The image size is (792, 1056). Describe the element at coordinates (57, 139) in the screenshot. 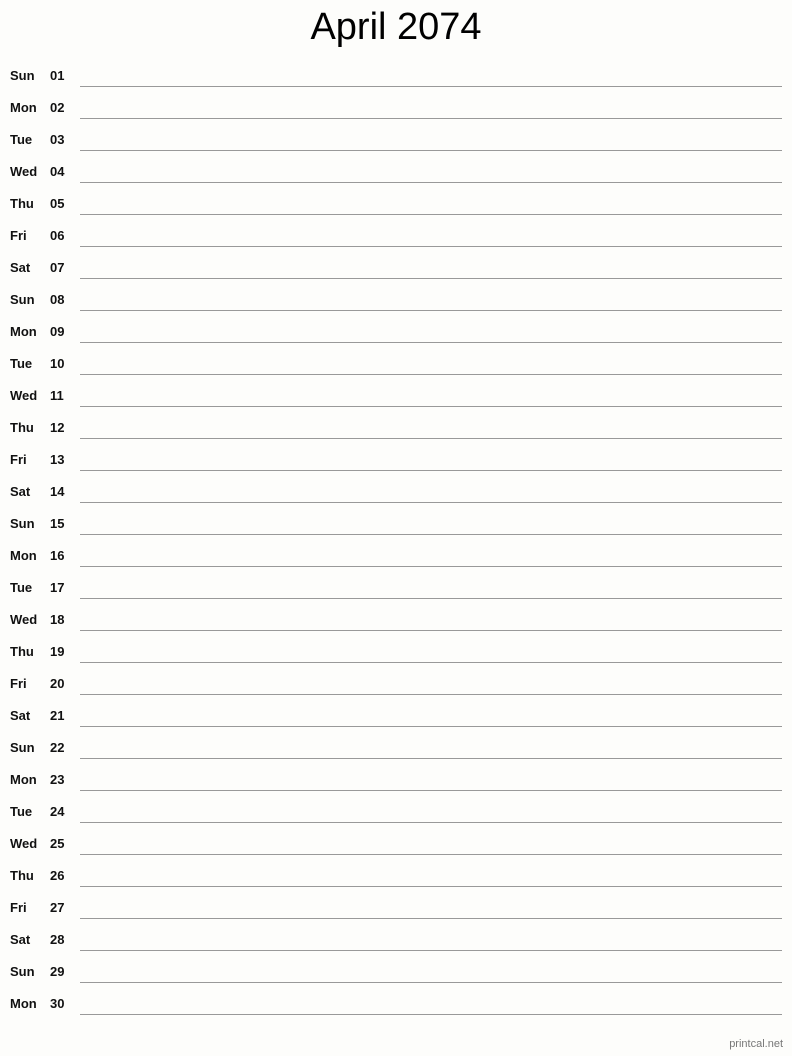

I see `day-number: 03` at that location.